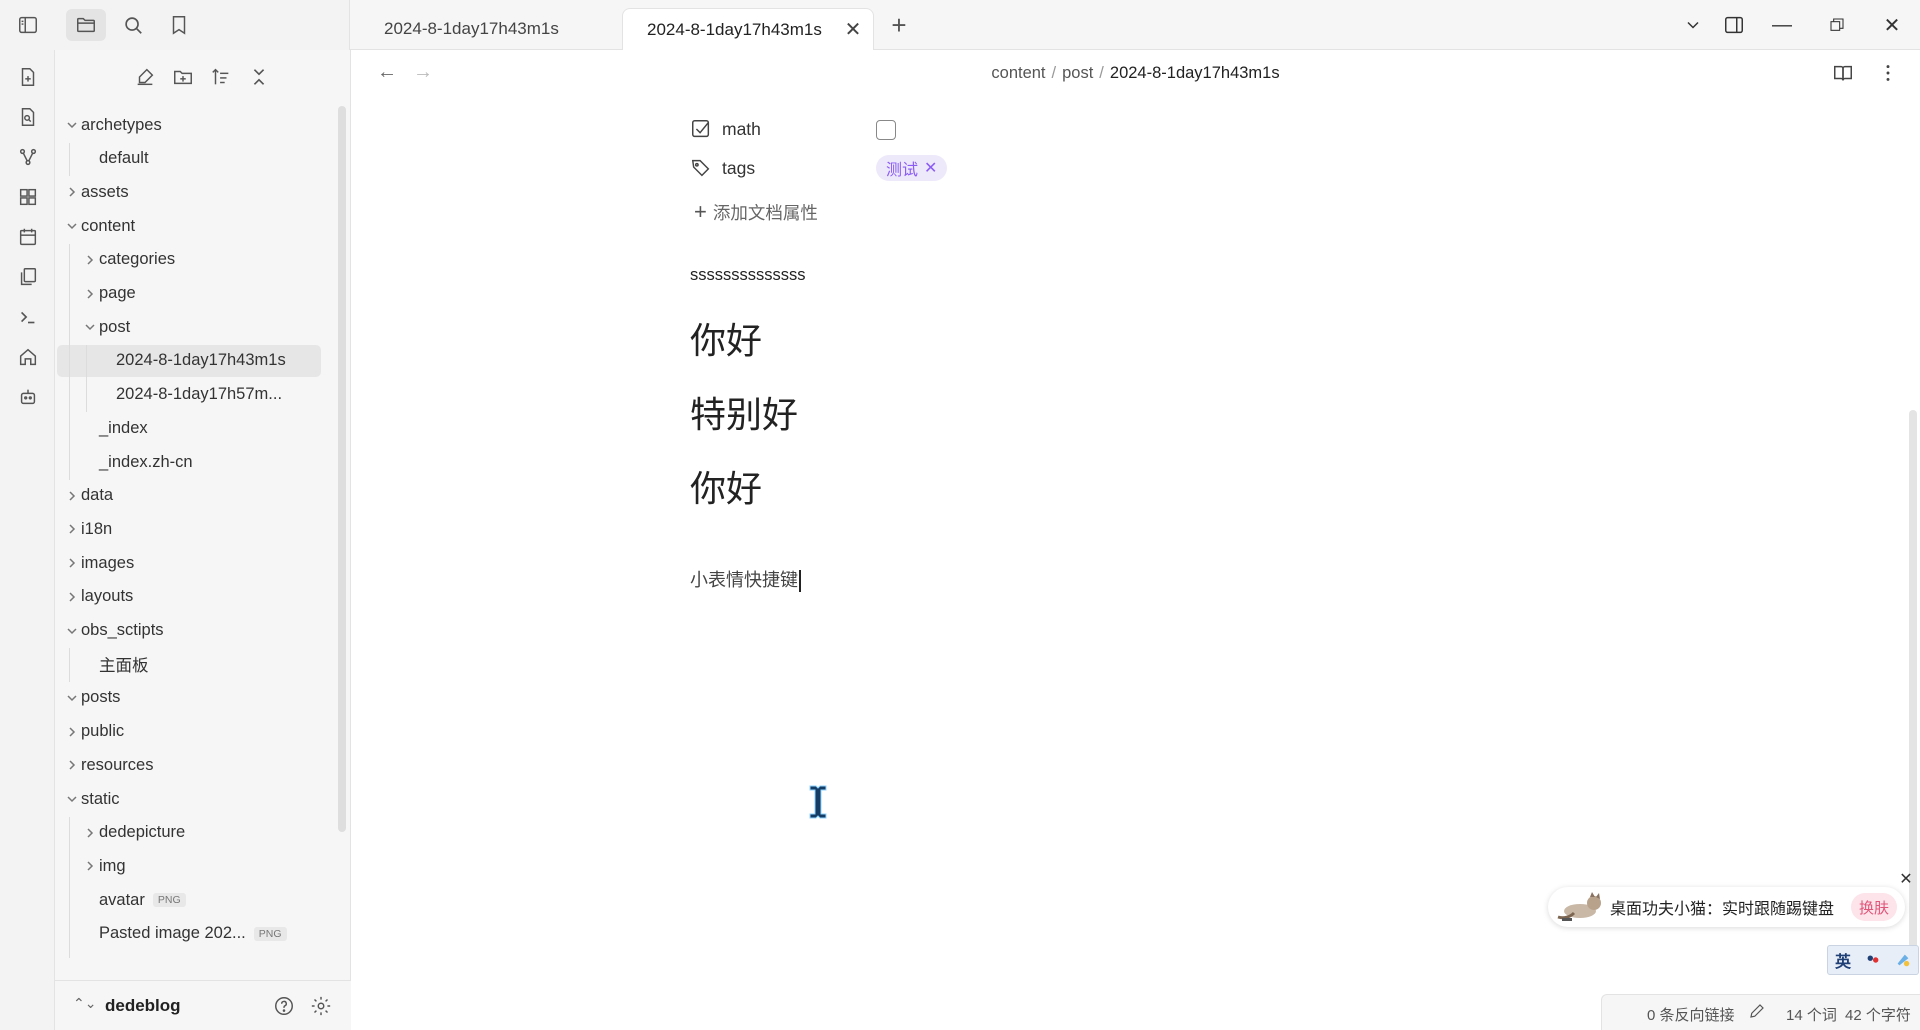 The height and width of the screenshot is (1030, 1920). Describe the element at coordinates (195, 125) in the screenshot. I see `tree-folder: archetypes` at that location.